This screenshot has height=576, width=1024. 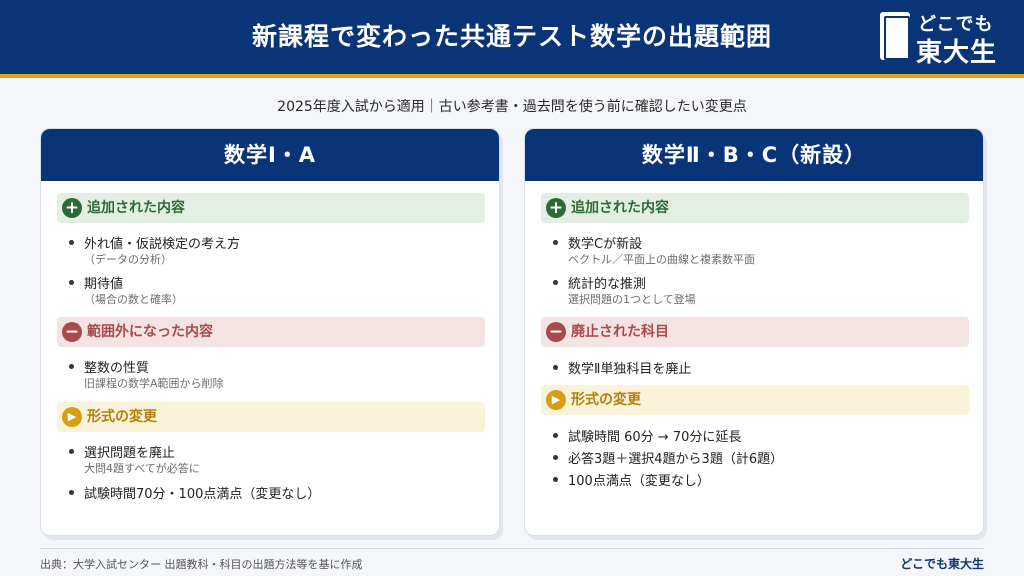 What do you see at coordinates (605, 244) in the screenshot?
I see `item-text: 数学Cが新設` at bounding box center [605, 244].